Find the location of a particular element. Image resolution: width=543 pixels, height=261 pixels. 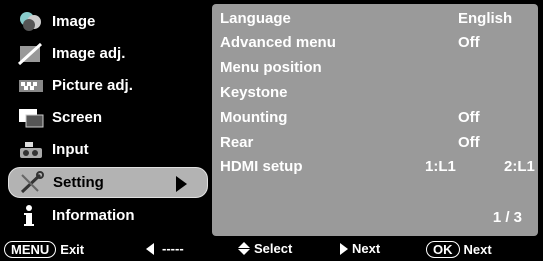

left-arrow-icon is located at coordinates (150, 248).